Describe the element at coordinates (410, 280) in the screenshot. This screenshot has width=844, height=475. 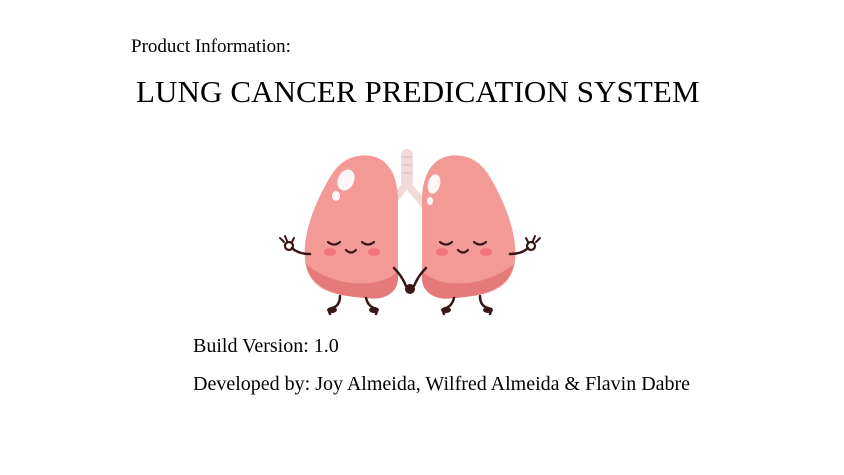
I see `holding-hands` at that location.